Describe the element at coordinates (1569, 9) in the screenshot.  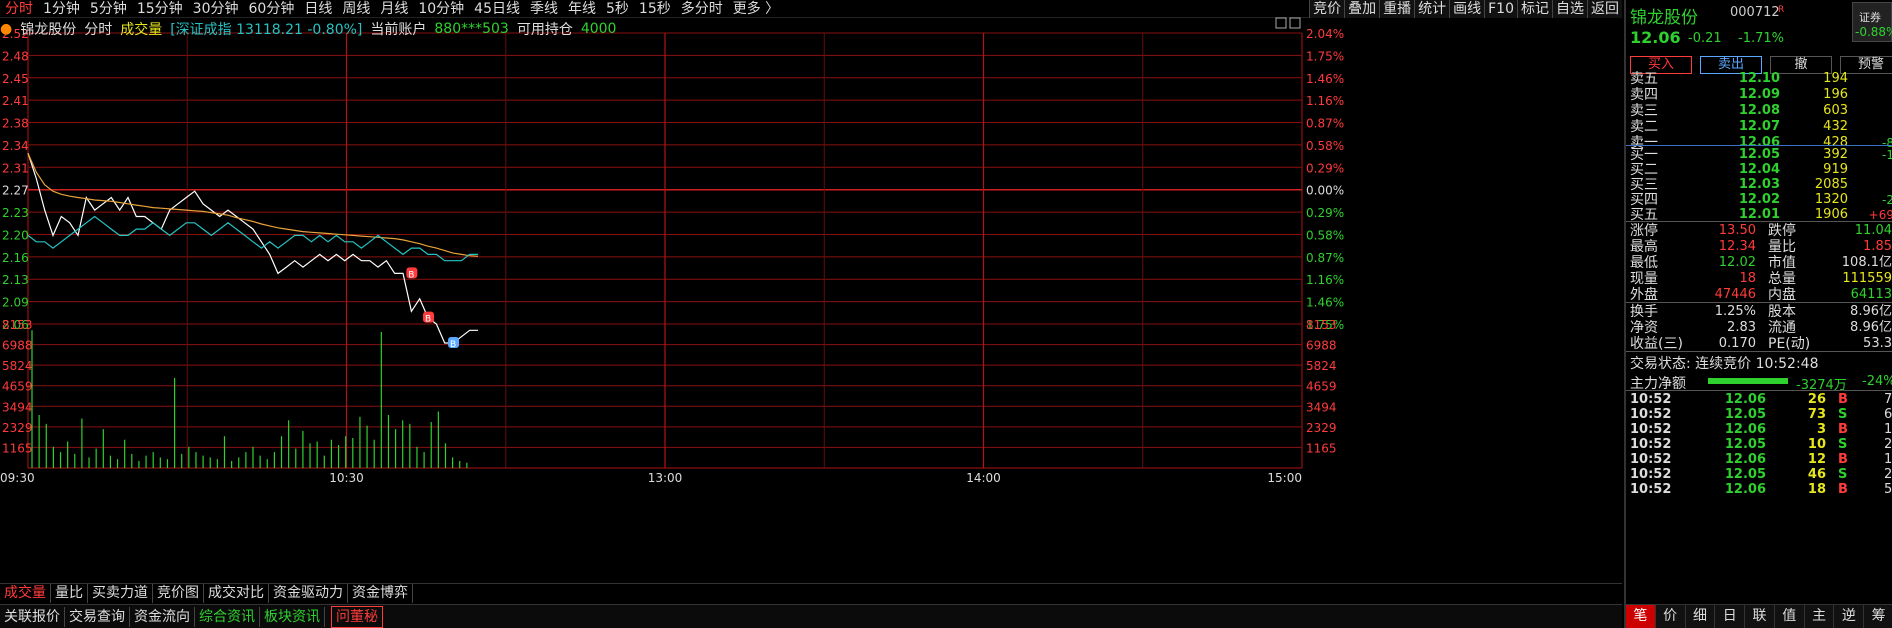
I see `tool-button: 自选` at that location.